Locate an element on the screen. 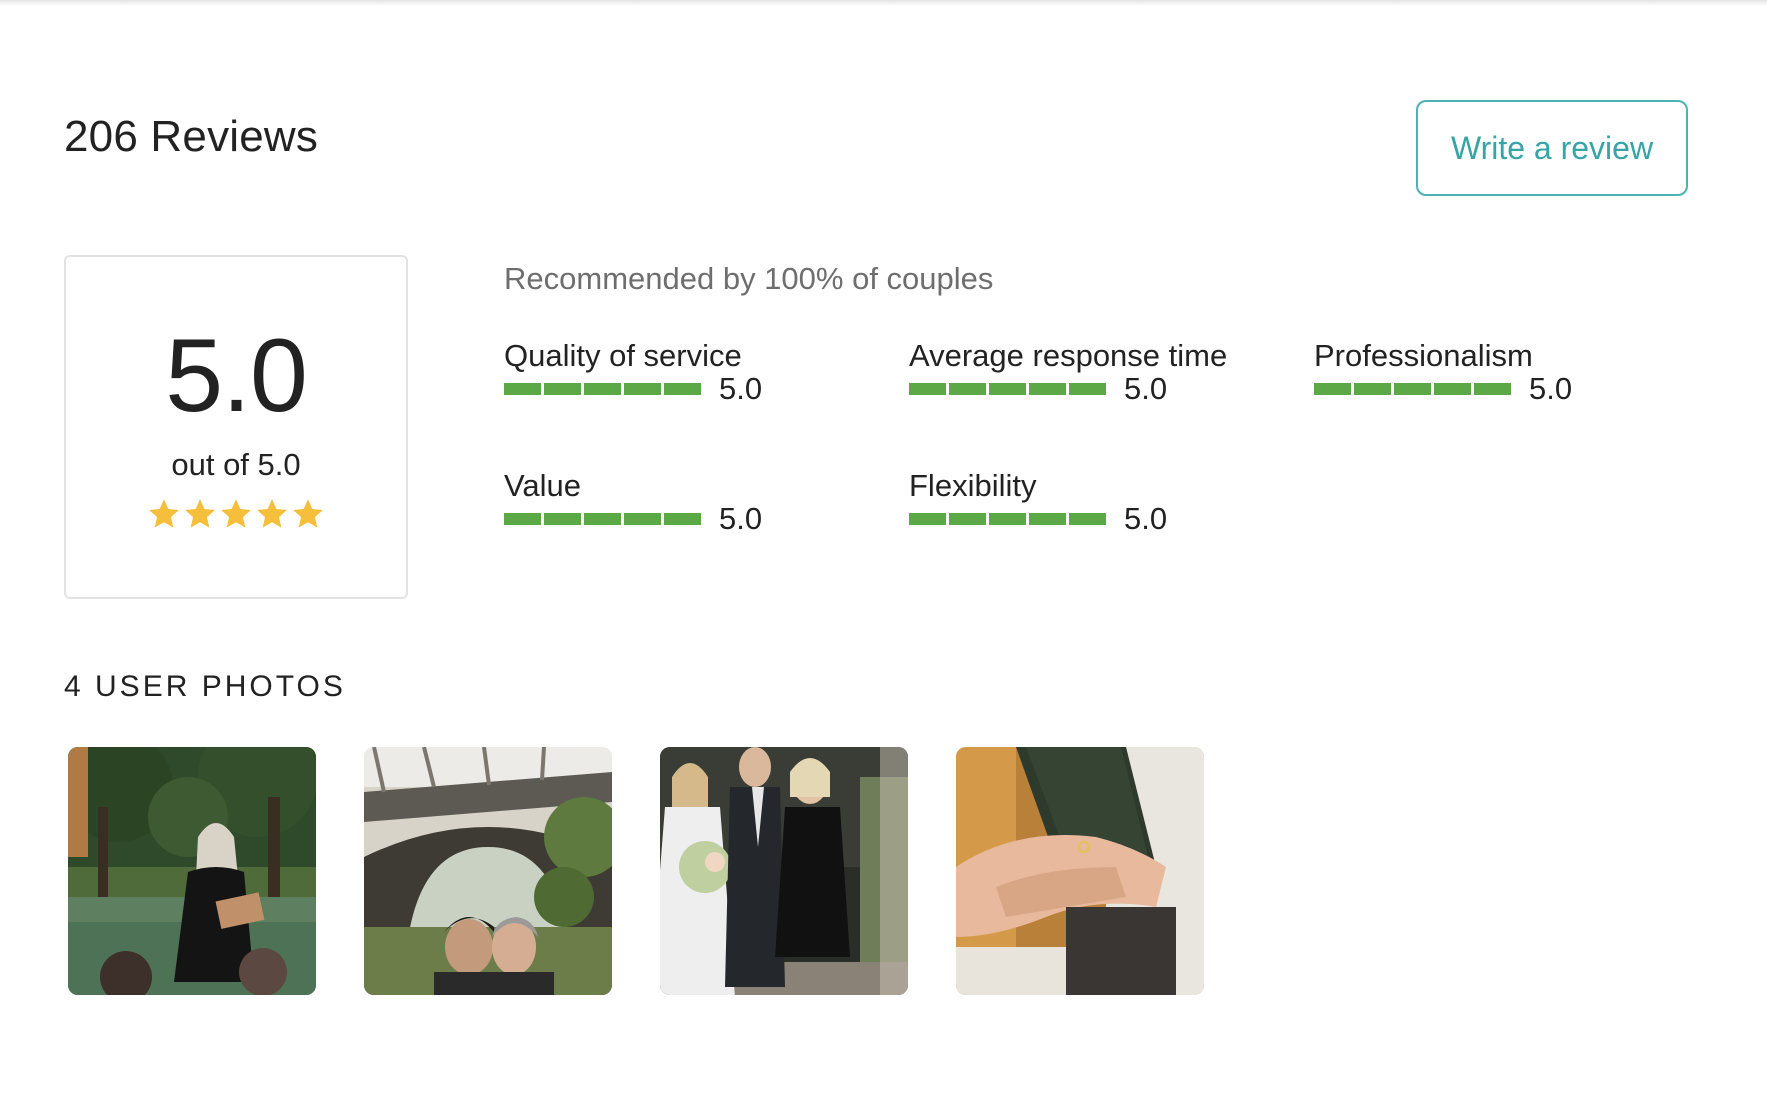 The width and height of the screenshot is (1767, 1112). photo-couple-kiss-bridge is located at coordinates (488, 871).